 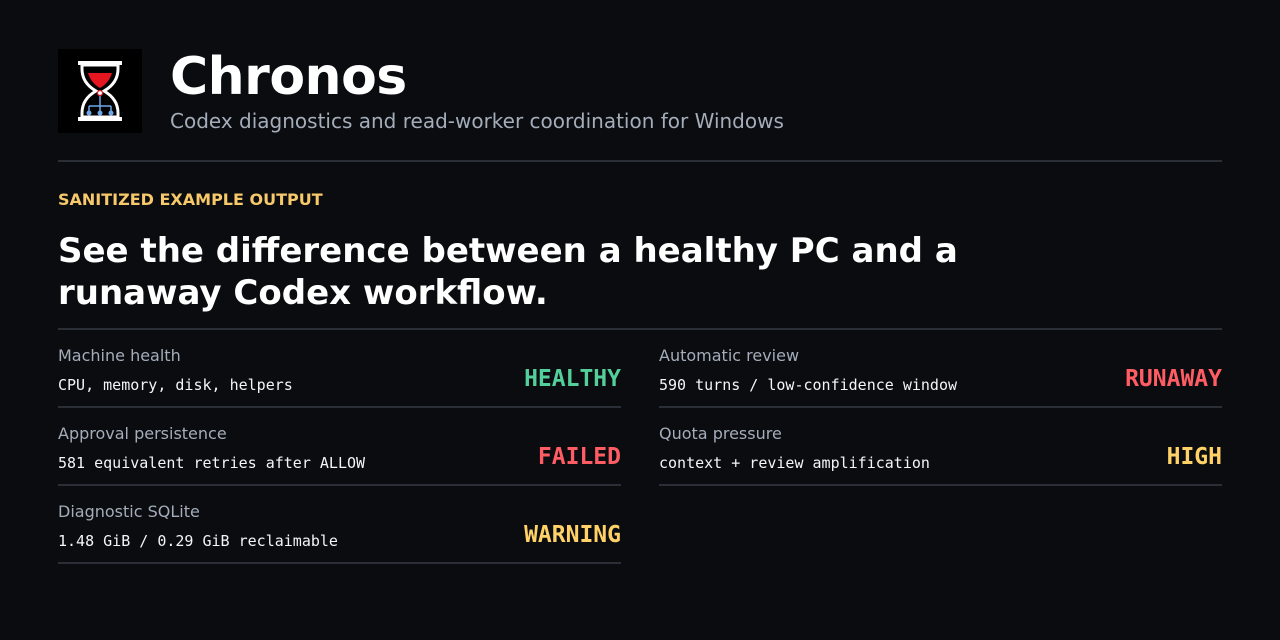 What do you see at coordinates (572, 379) in the screenshot?
I see `status-badge: HEALTHY` at bounding box center [572, 379].